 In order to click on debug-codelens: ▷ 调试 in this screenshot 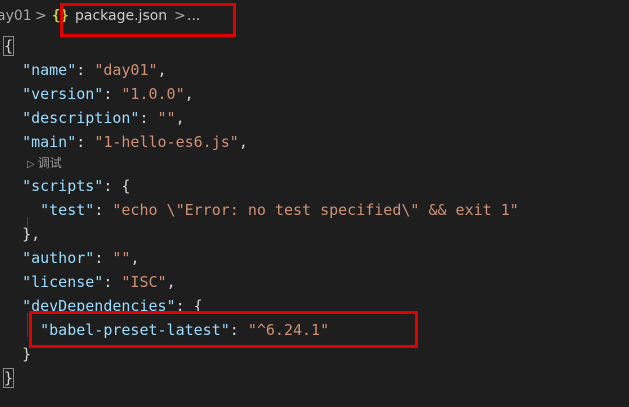, I will do `click(44, 163)`.